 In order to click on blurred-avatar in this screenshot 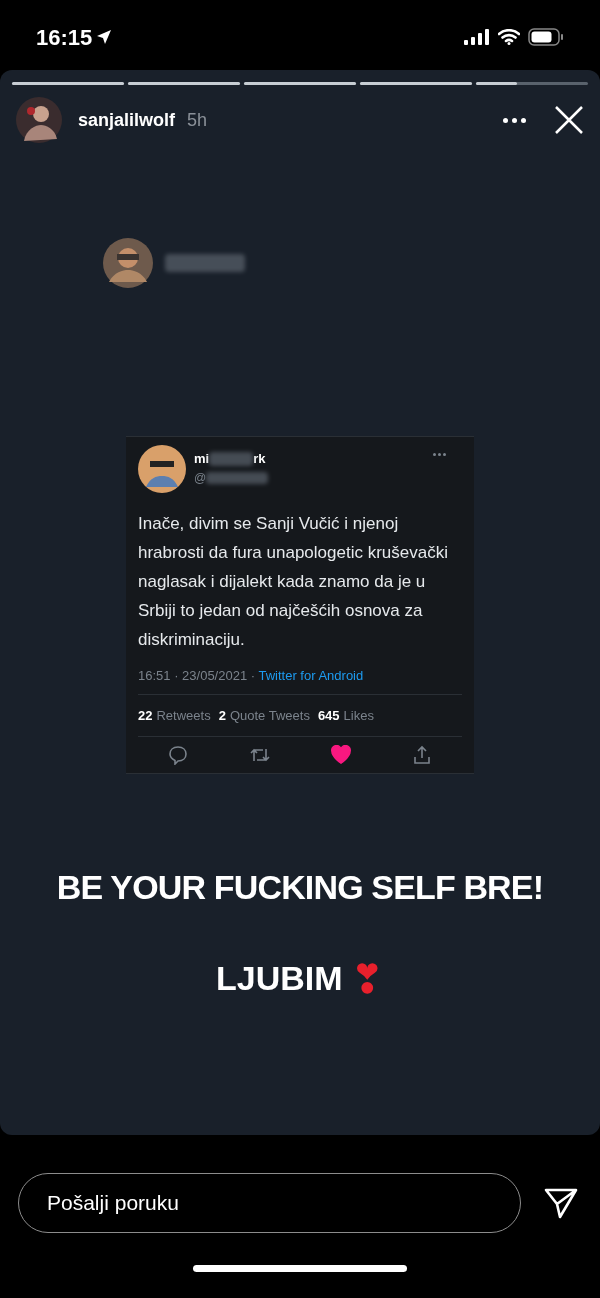, I will do `click(128, 263)`.